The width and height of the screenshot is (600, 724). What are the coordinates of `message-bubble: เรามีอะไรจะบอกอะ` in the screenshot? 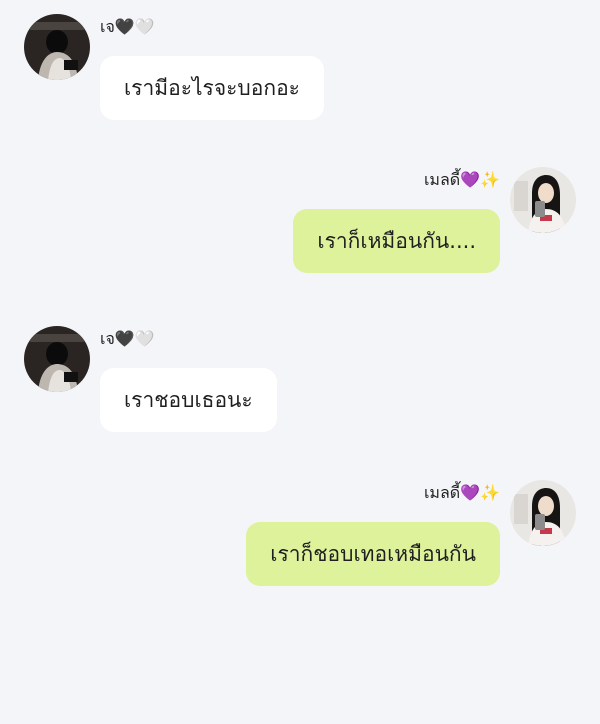 It's located at (212, 88).